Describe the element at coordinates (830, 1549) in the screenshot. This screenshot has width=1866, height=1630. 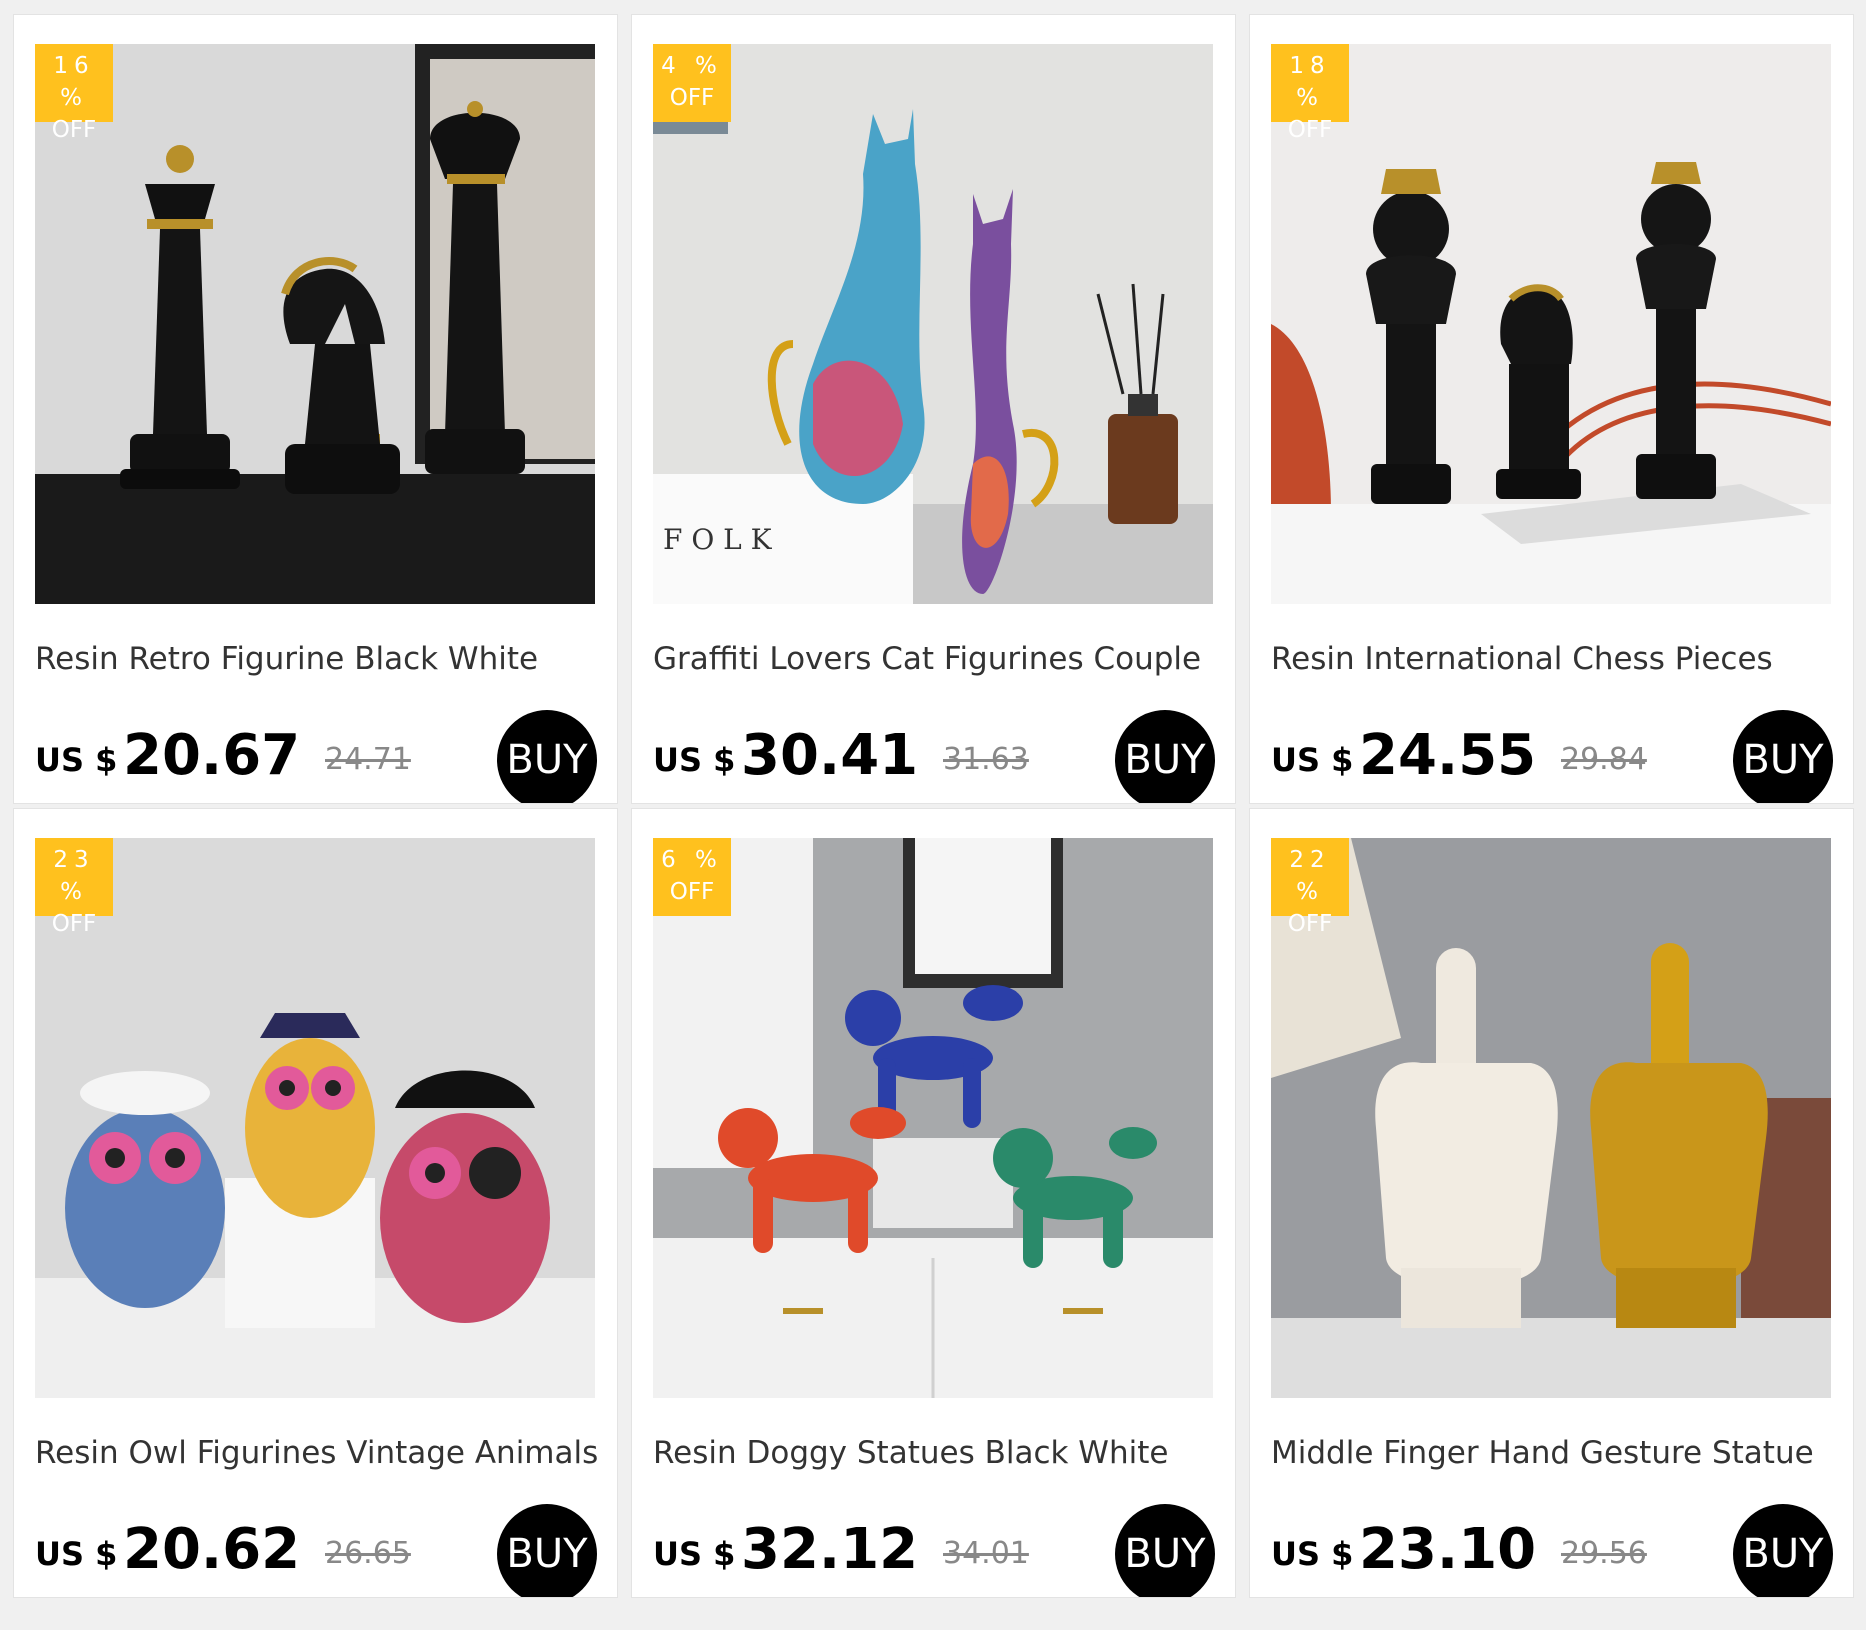
I see `current-price: 32.12` at that location.